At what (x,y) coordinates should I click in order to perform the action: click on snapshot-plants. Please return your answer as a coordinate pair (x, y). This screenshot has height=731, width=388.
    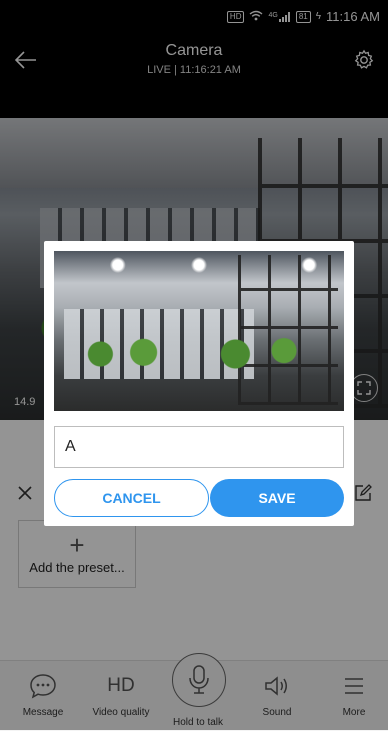
    Looking at the image, I should click on (203, 354).